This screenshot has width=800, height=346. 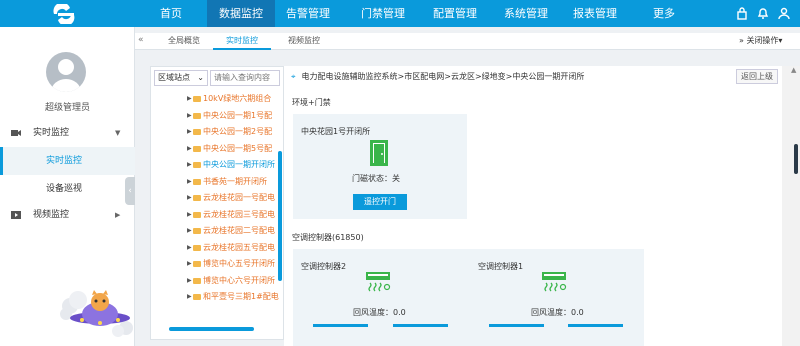 I want to click on tree-node: ▶ 书香苑一期开闭所, so click(x=233, y=182).